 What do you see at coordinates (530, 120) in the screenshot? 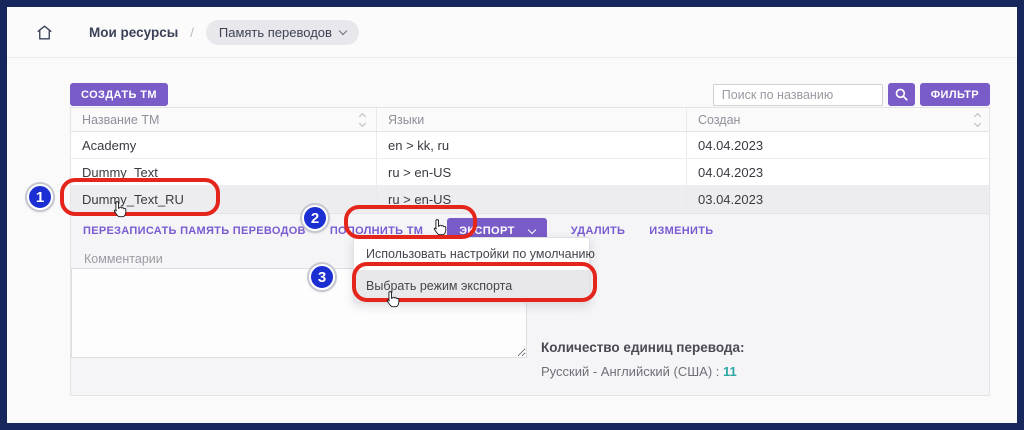
I see `table-header: Название ТМ Языки Создан` at bounding box center [530, 120].